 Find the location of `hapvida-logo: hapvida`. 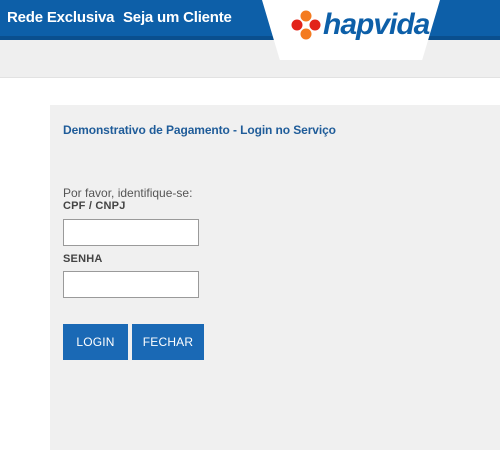

hapvida-logo: hapvida is located at coordinates (351, 29).